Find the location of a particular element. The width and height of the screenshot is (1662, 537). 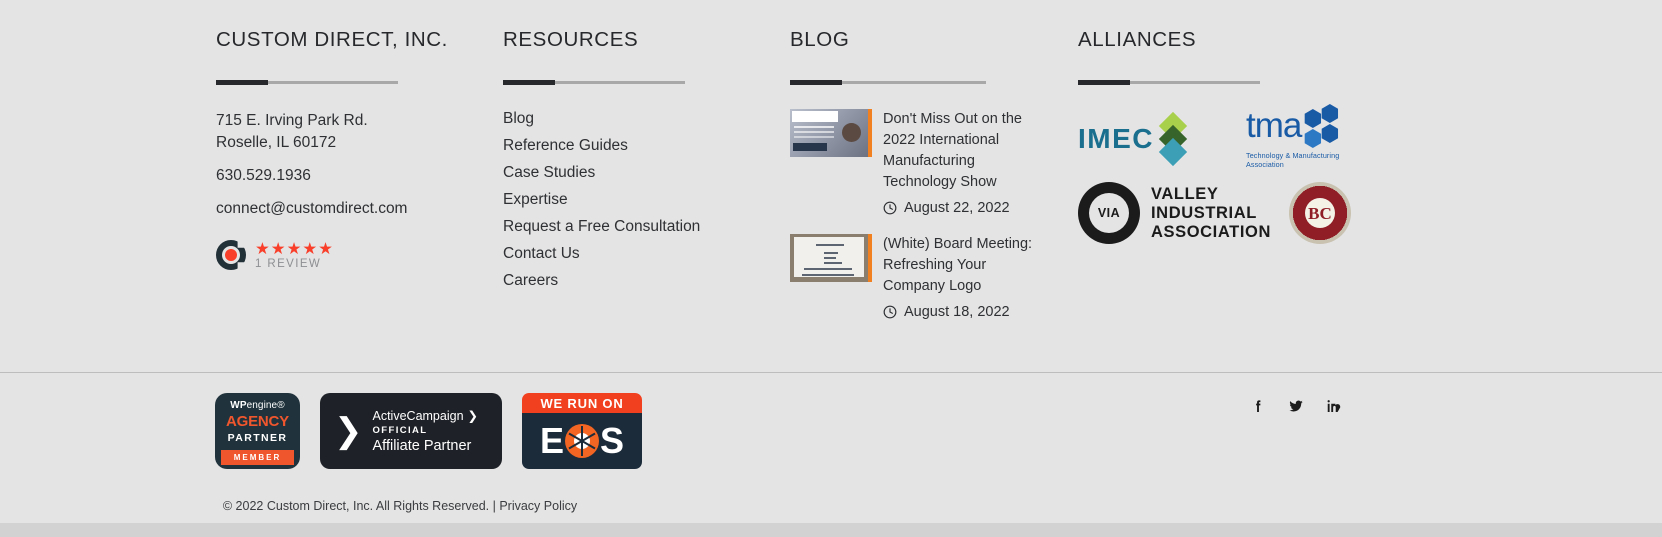

resources-link-careers: Careers is located at coordinates (633, 280).